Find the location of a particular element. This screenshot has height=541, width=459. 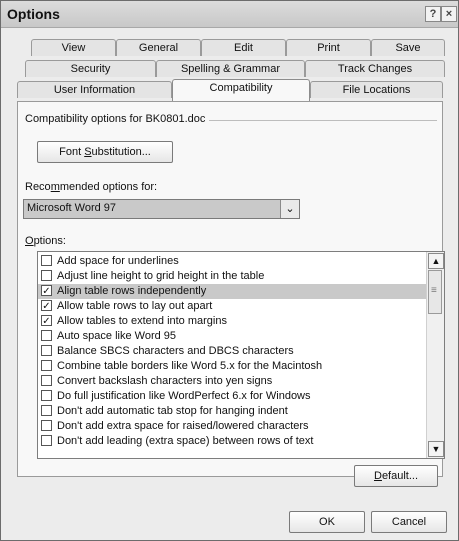

tab-track-changes: Track Changes is located at coordinates (375, 68).